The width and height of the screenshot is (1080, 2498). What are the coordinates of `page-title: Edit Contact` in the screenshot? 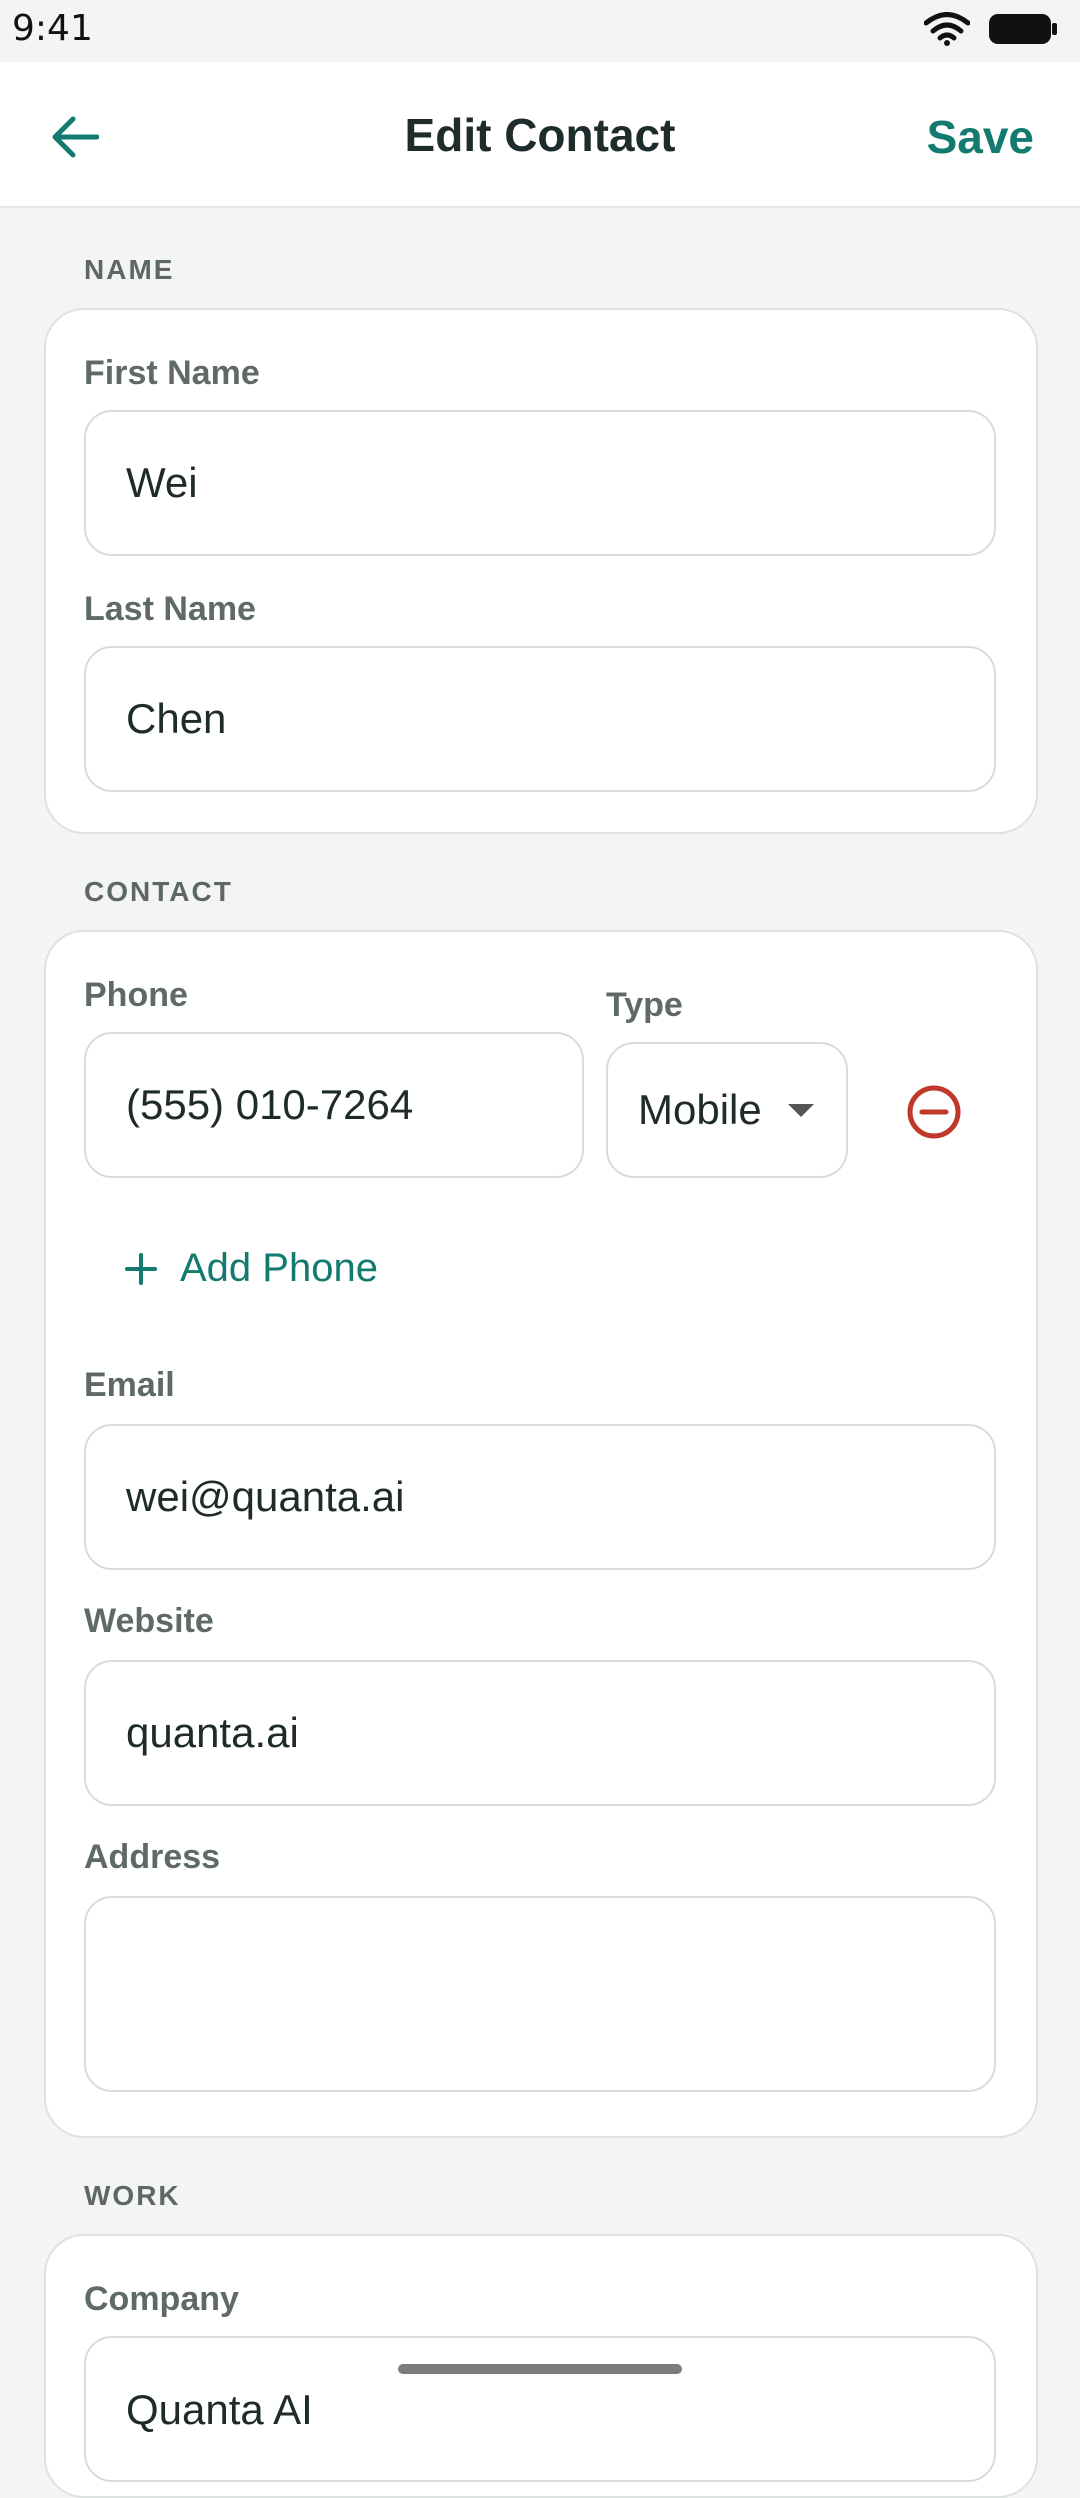 It's located at (540, 135).